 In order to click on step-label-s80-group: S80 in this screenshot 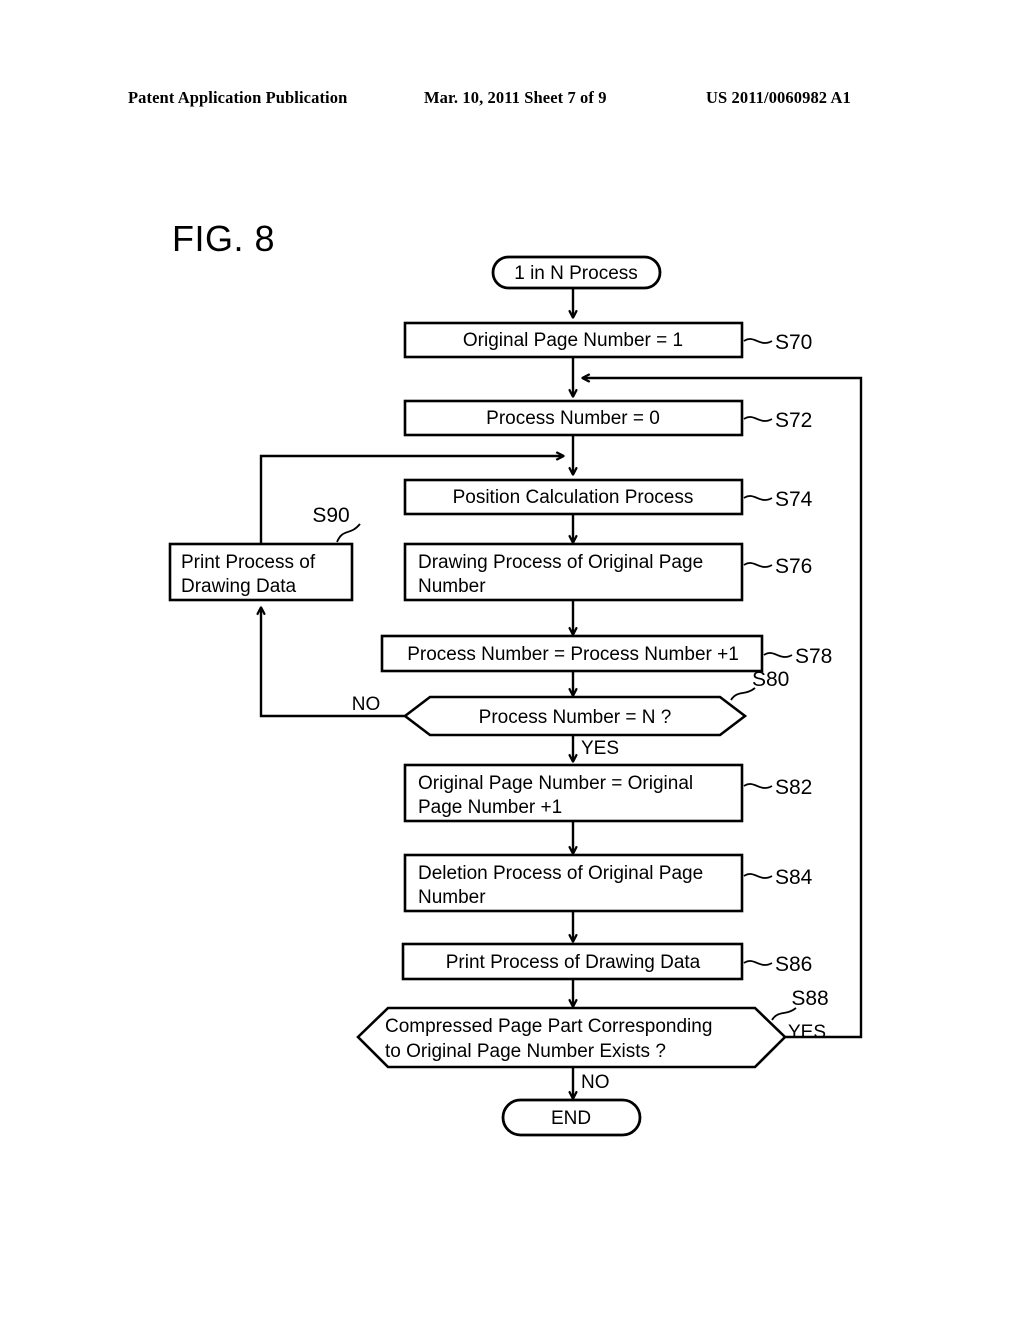, I will do `click(759, 684)`.